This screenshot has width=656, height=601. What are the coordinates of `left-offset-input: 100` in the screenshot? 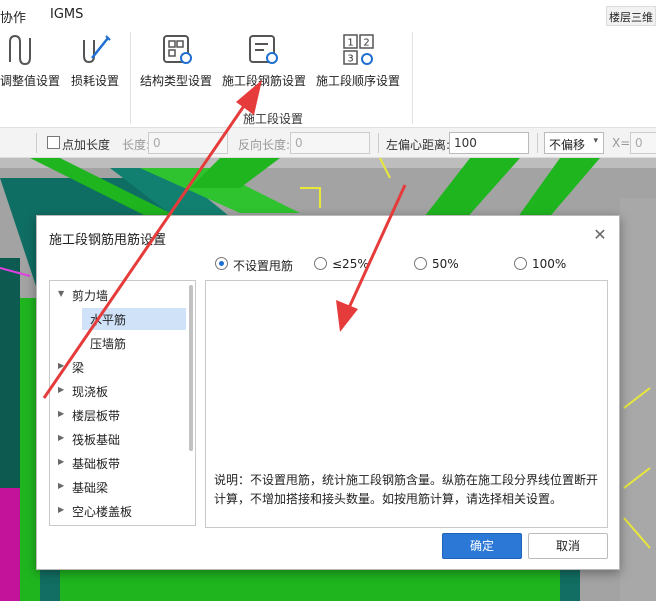 It's located at (489, 143).